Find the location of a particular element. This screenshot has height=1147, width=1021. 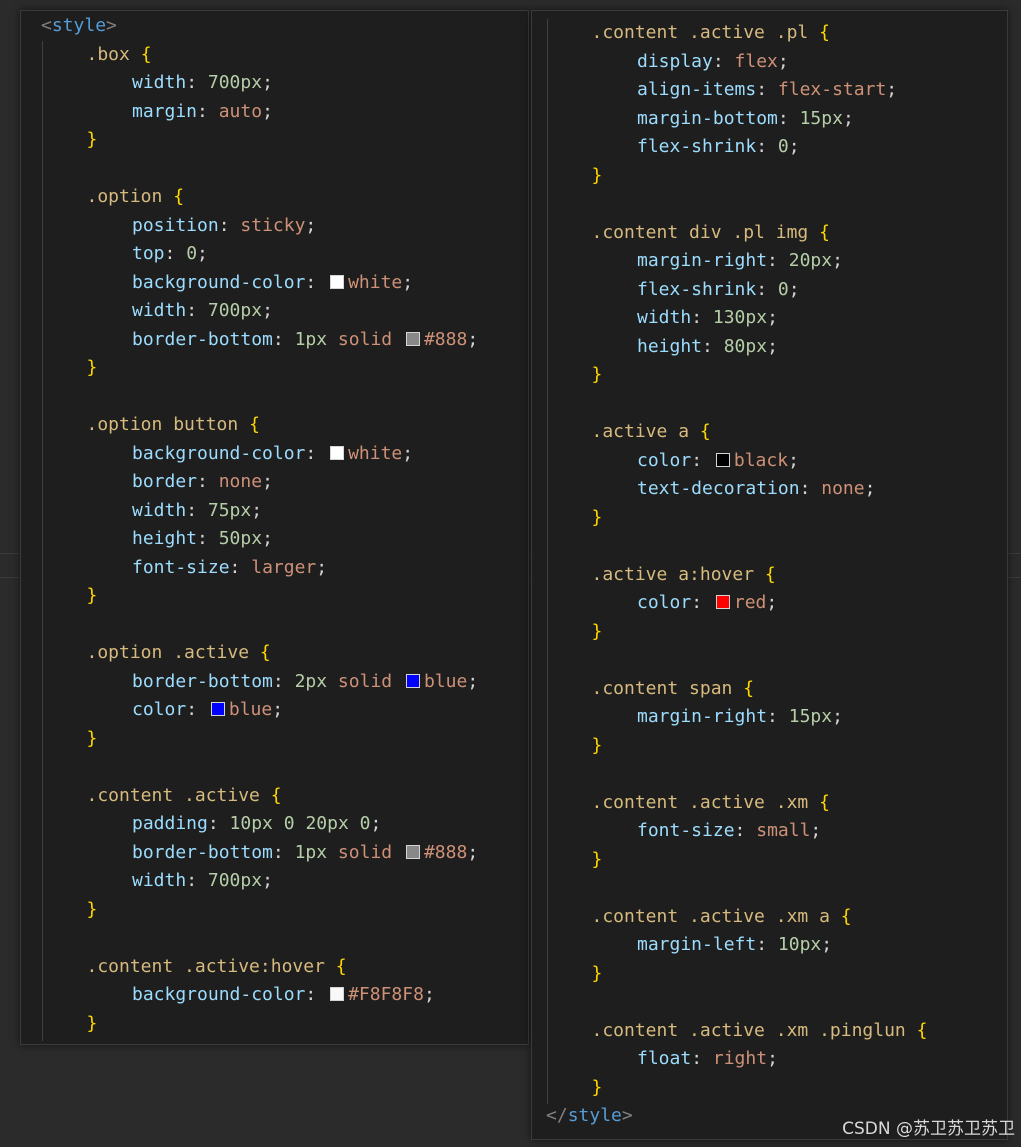

code-token-punct is located at coordinates (354, 823).